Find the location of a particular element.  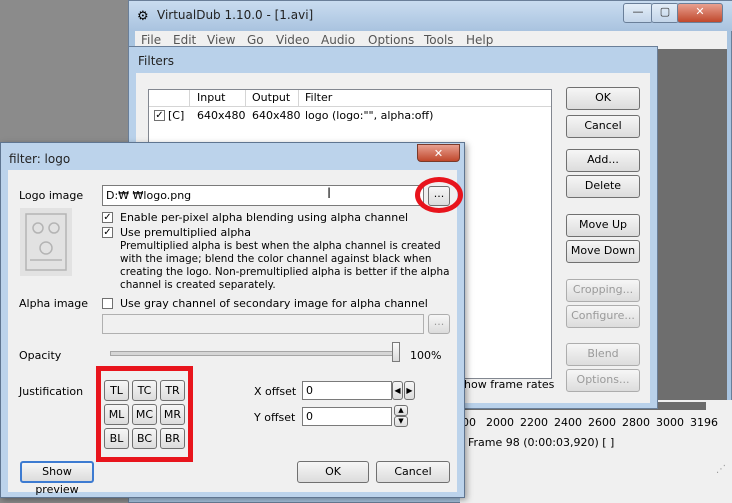

logo-close-button: ✕ is located at coordinates (438, 153).